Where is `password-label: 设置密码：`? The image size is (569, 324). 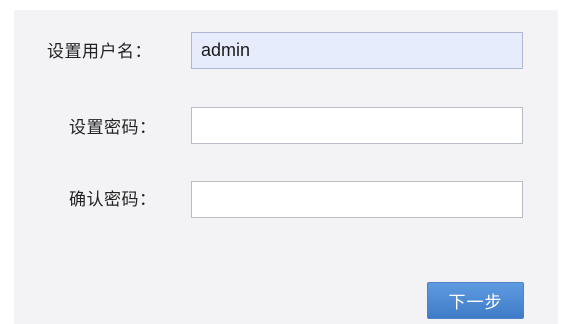
password-label: 设置密码： is located at coordinates (113, 128).